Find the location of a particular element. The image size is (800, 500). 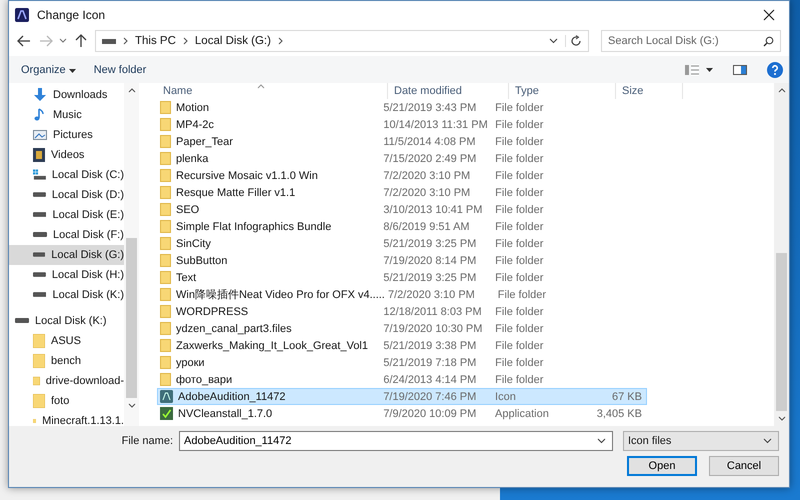

date-cell-text: 12/18/2011 8:03 PM is located at coordinates (432, 312).